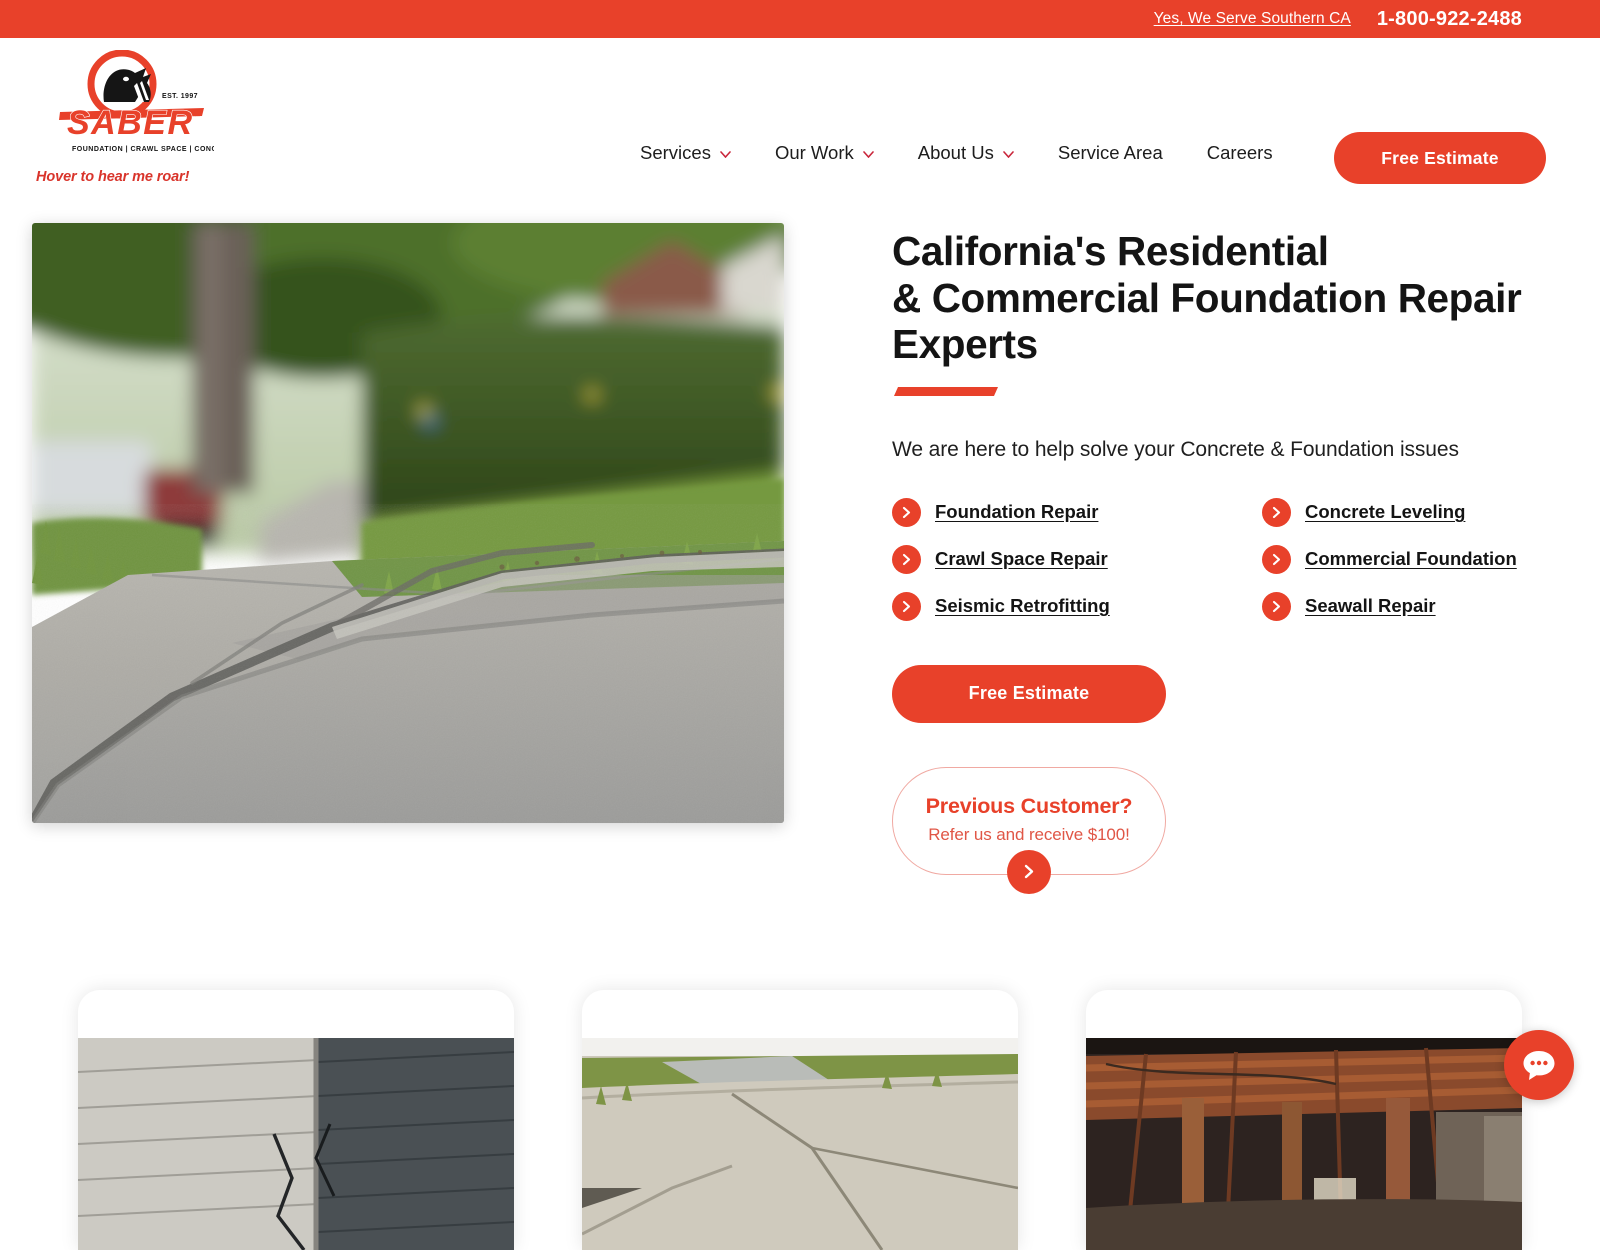 The image size is (1600, 1250). I want to click on nav-item-service-area: Service Area, so click(1110, 153).